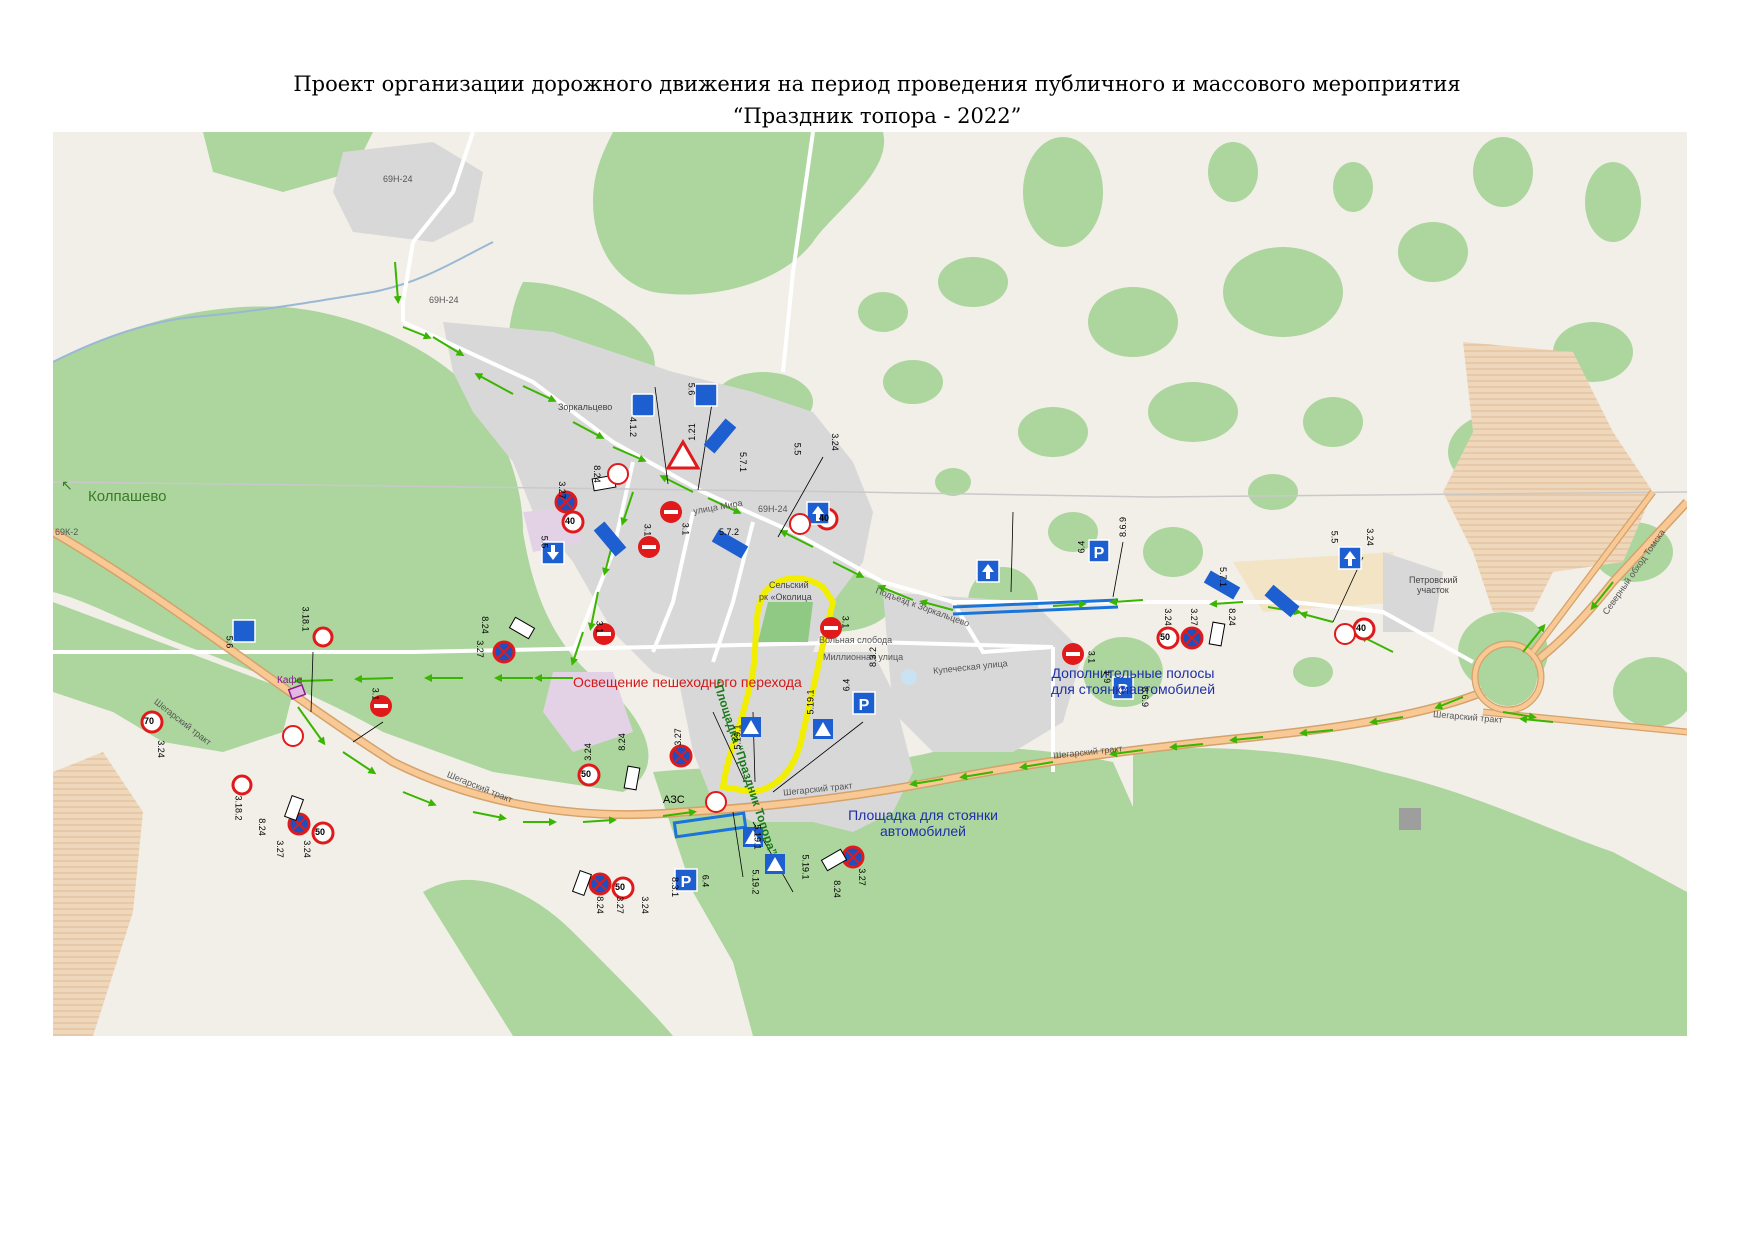 This screenshot has width=1754, height=1240. What do you see at coordinates (856, 640) in the screenshot?
I see `road-volnaya: Вольная слобода` at bounding box center [856, 640].